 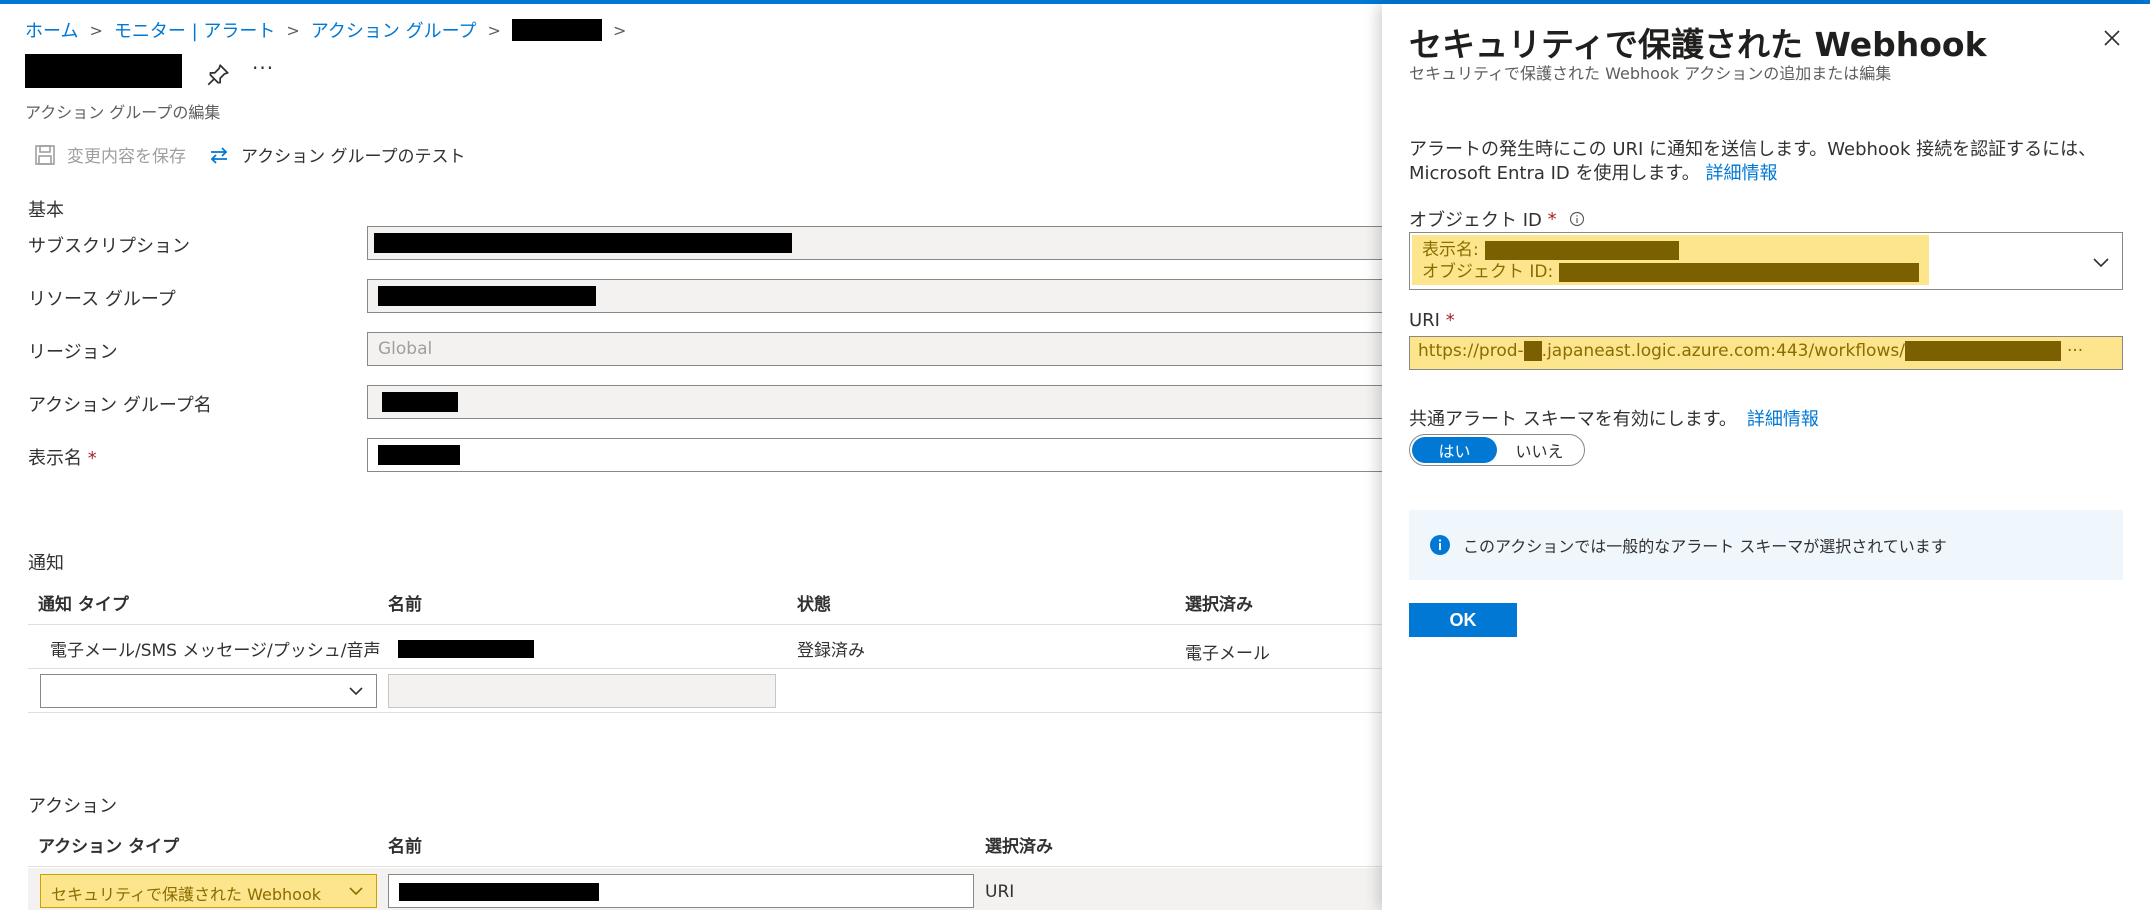 What do you see at coordinates (1573, 419) in the screenshot?
I see `common-schema-text: 共通アラート スキーマを有効にします。` at bounding box center [1573, 419].